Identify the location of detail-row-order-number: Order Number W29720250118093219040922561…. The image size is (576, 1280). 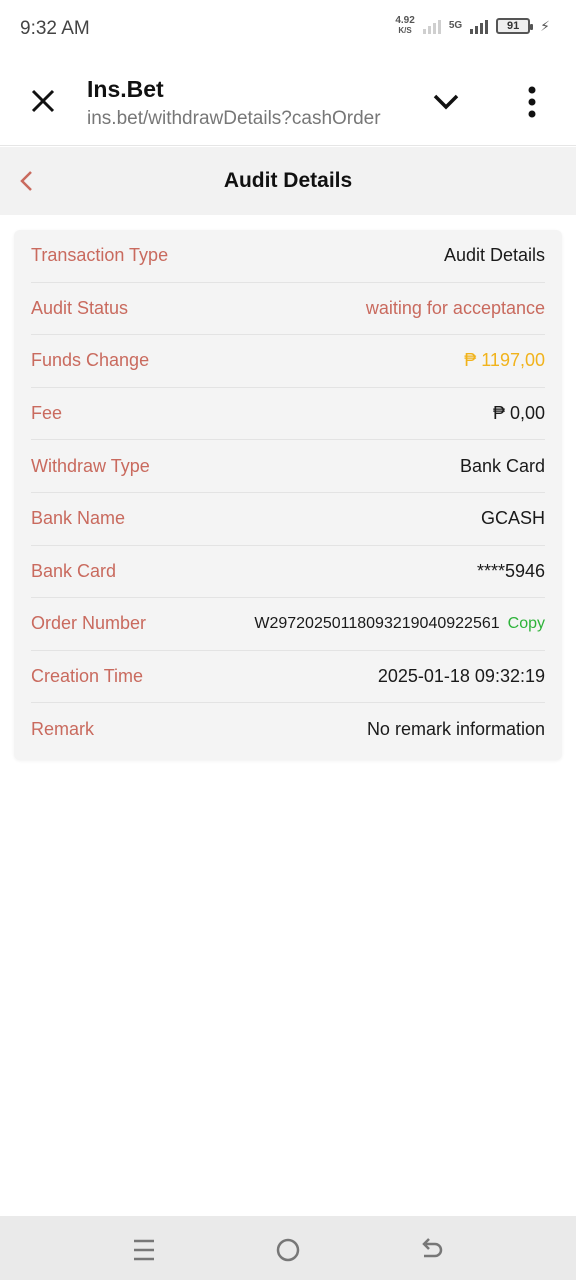
(288, 624).